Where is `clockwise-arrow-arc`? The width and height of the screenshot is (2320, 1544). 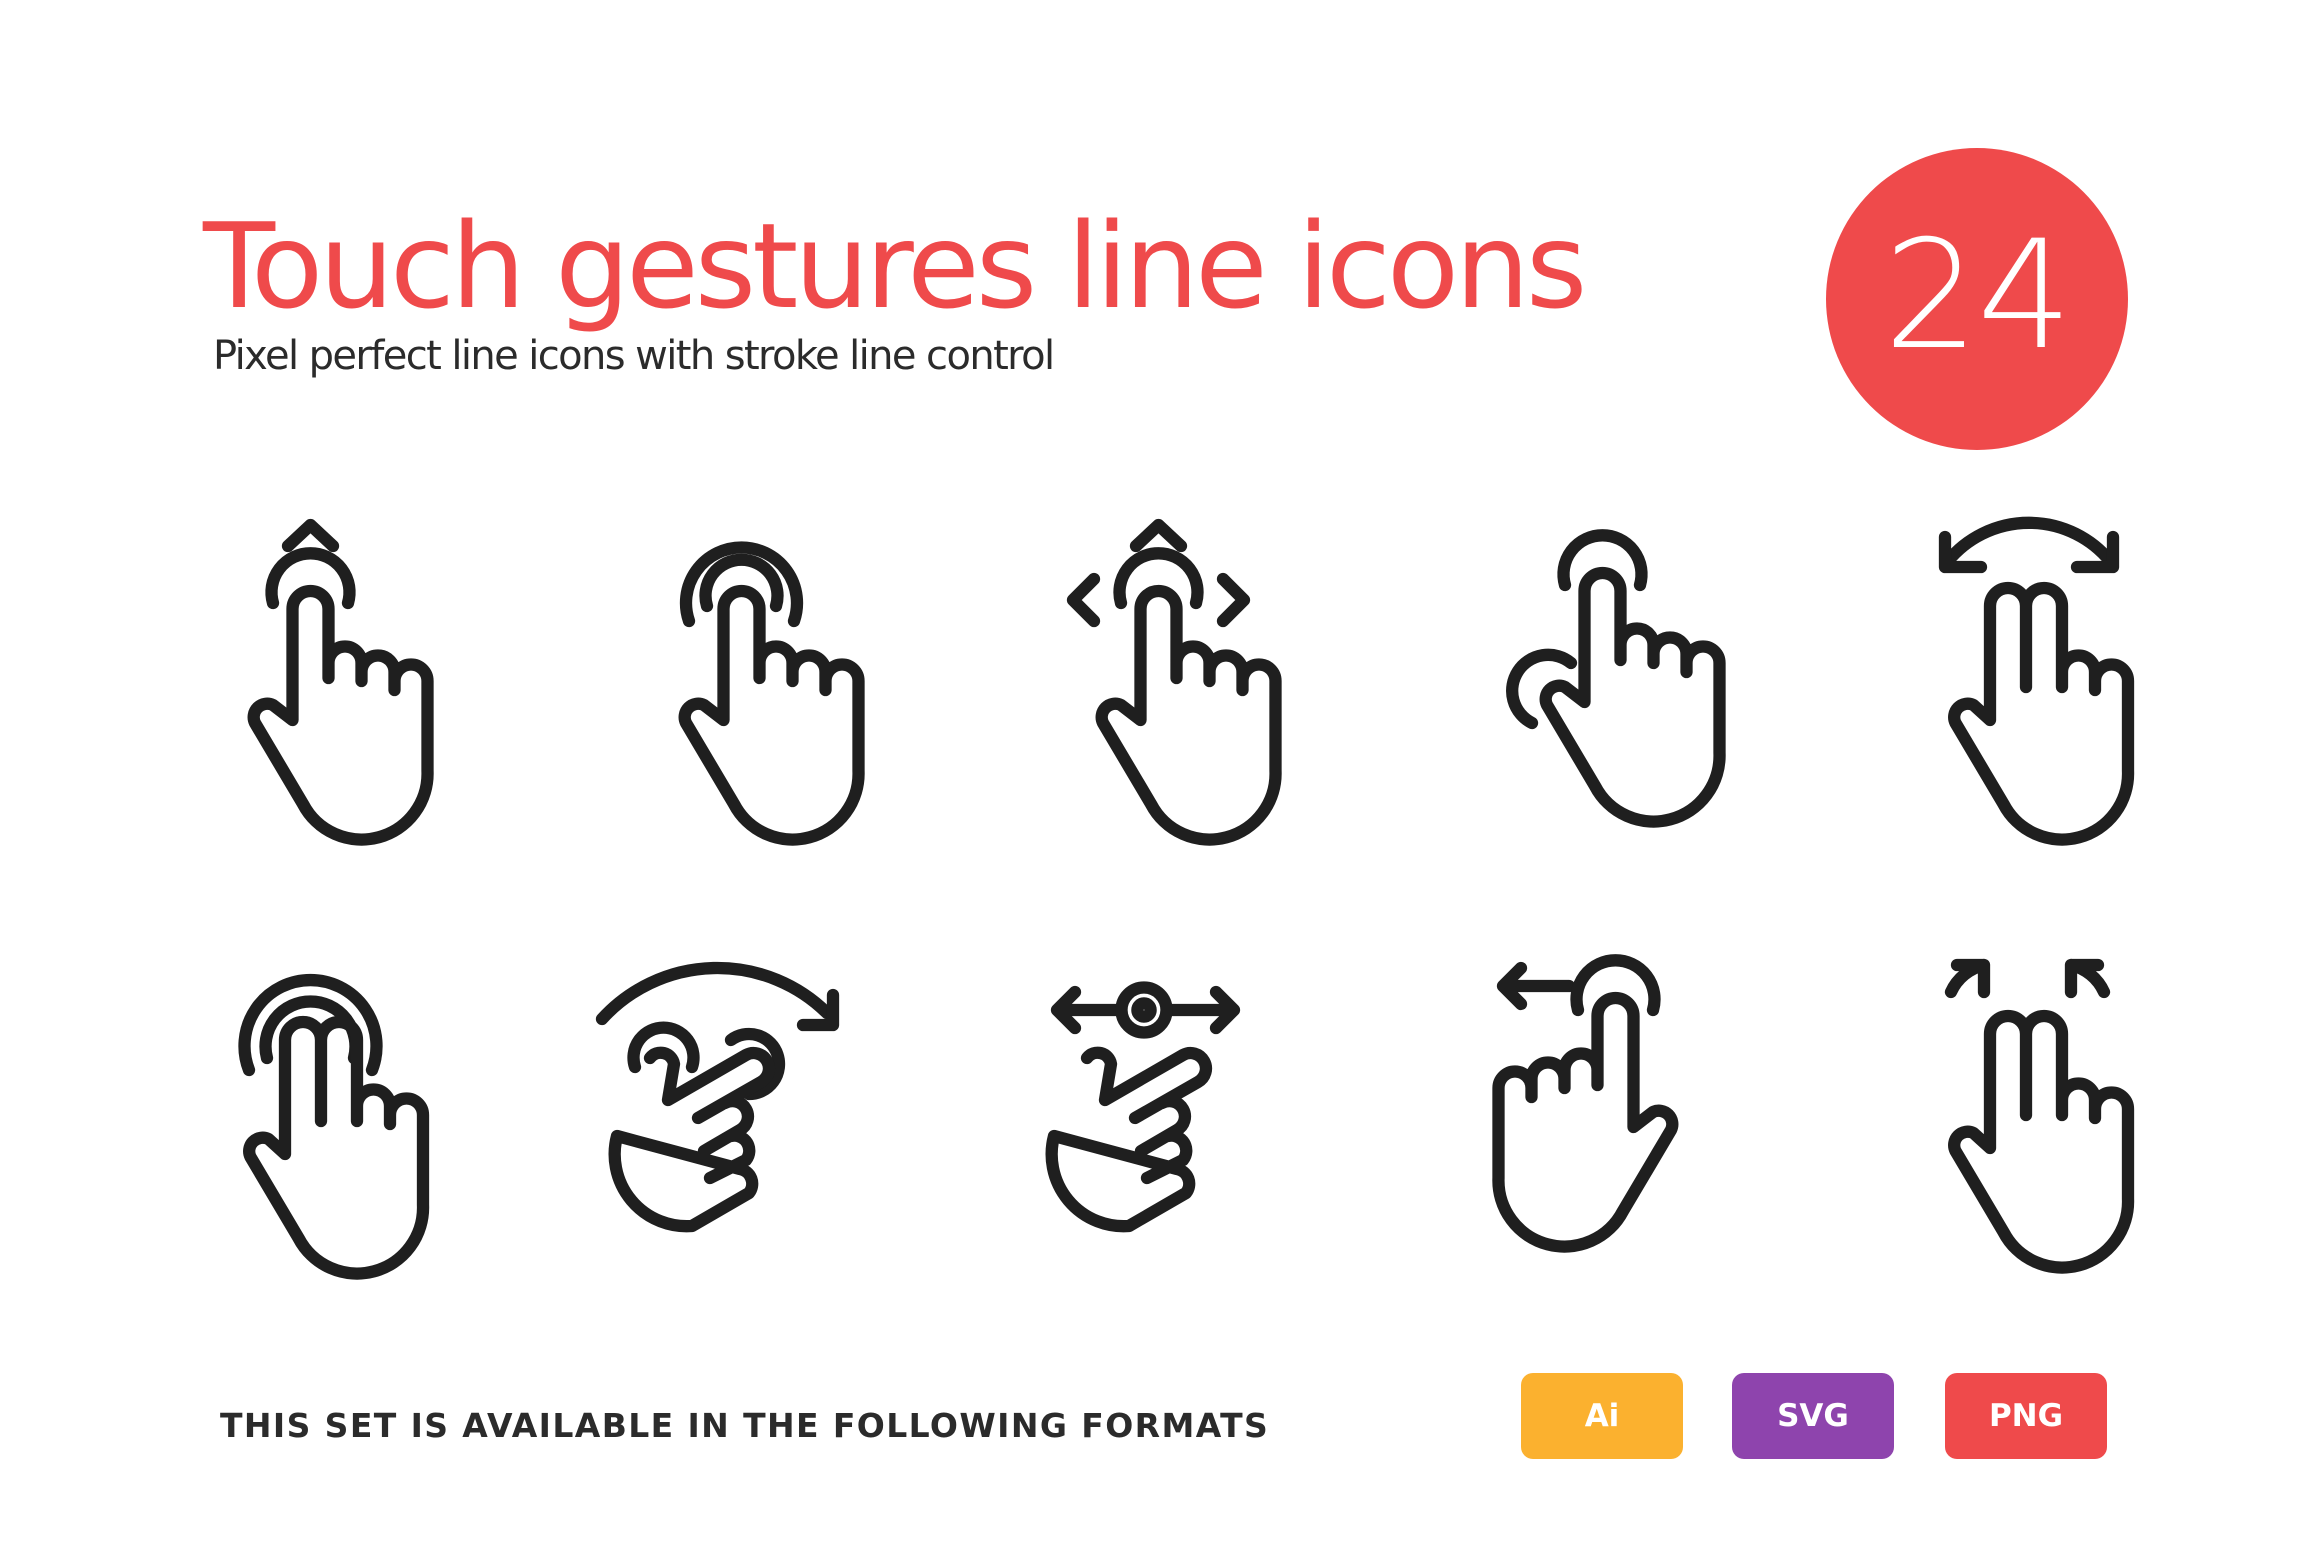 clockwise-arrow-arc is located at coordinates (714, 993).